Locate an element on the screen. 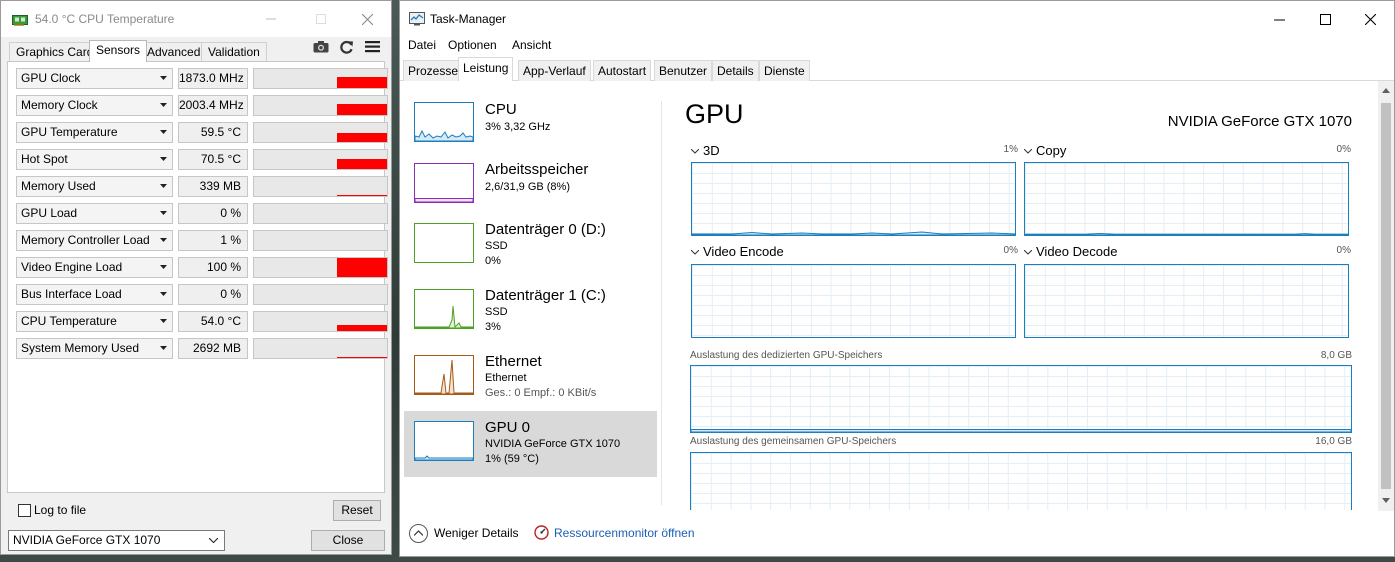 This screenshot has height=562, width=1395. tm-window-title: Task-Manager is located at coordinates (468, 19).